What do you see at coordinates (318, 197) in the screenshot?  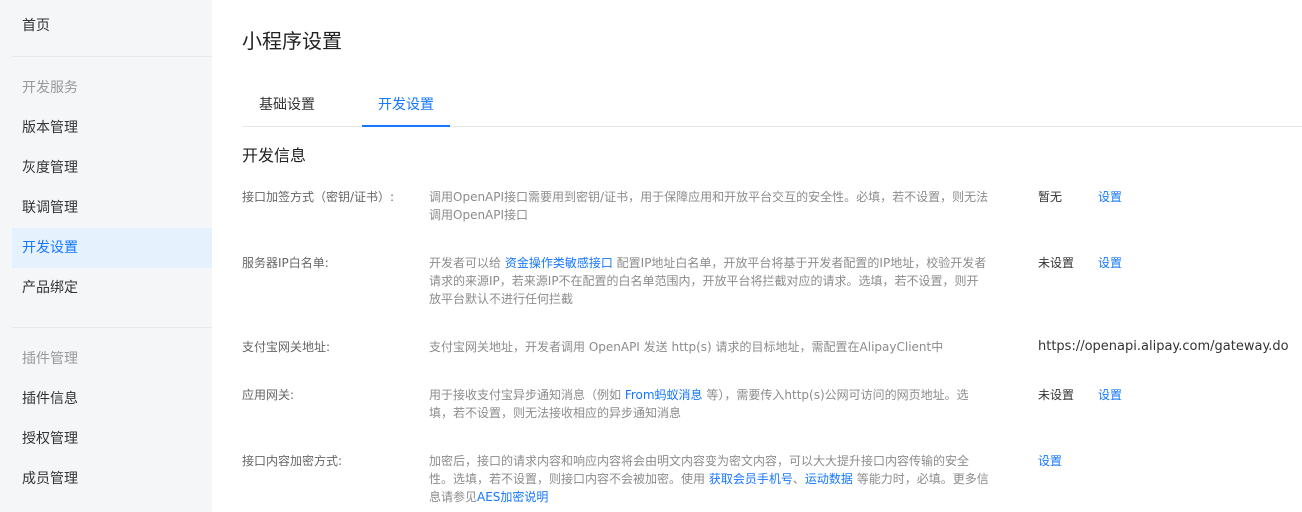 I see `setting-label: 接口加签方式（密钥/证书）:` at bounding box center [318, 197].